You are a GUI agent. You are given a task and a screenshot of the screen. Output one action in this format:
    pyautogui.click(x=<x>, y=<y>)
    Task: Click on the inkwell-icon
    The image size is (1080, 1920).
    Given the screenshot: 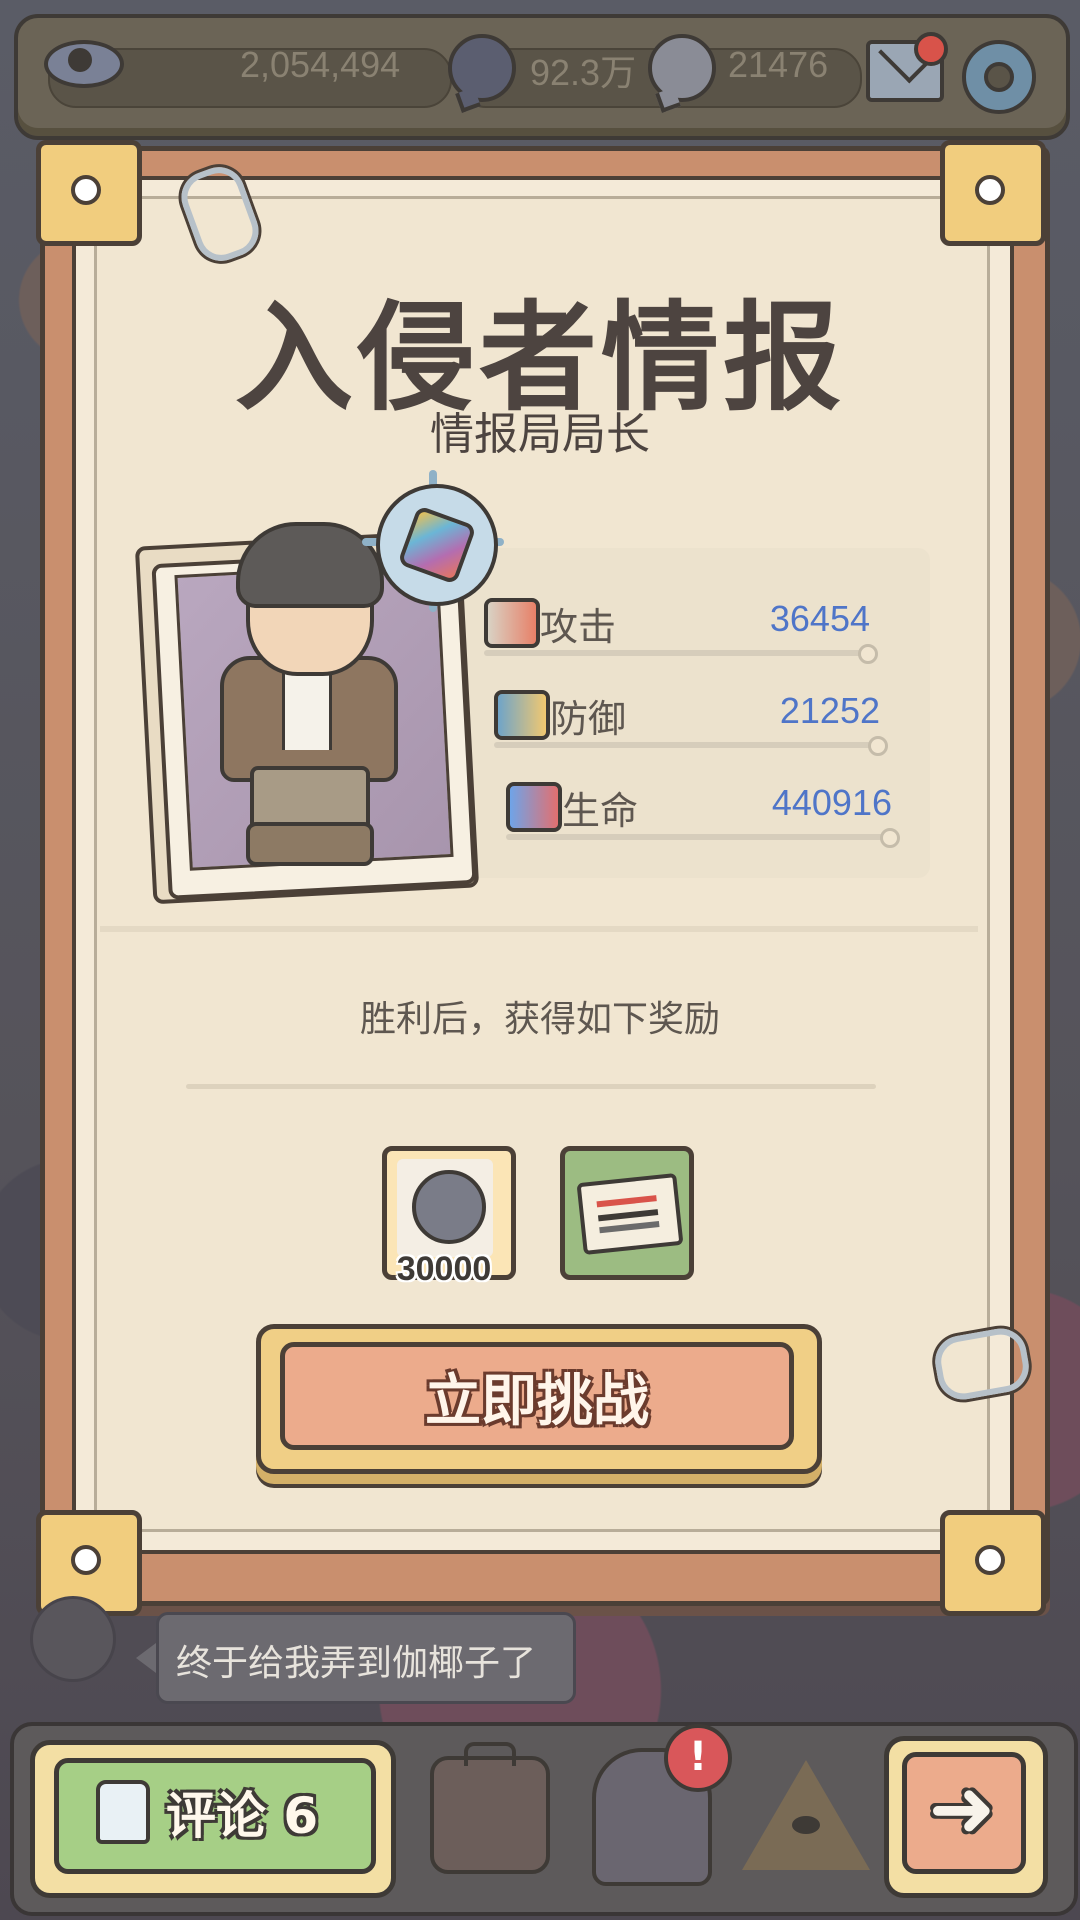 What is the action you would take?
    pyautogui.click(x=123, y=1812)
    